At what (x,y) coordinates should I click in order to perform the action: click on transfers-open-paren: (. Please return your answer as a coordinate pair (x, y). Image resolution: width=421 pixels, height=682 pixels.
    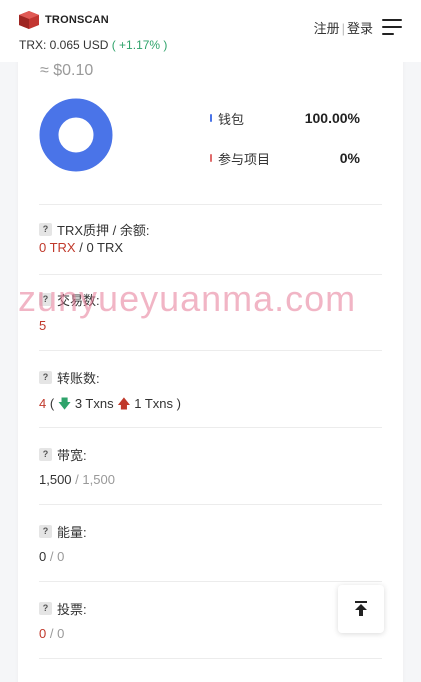
    Looking at the image, I should click on (52, 403).